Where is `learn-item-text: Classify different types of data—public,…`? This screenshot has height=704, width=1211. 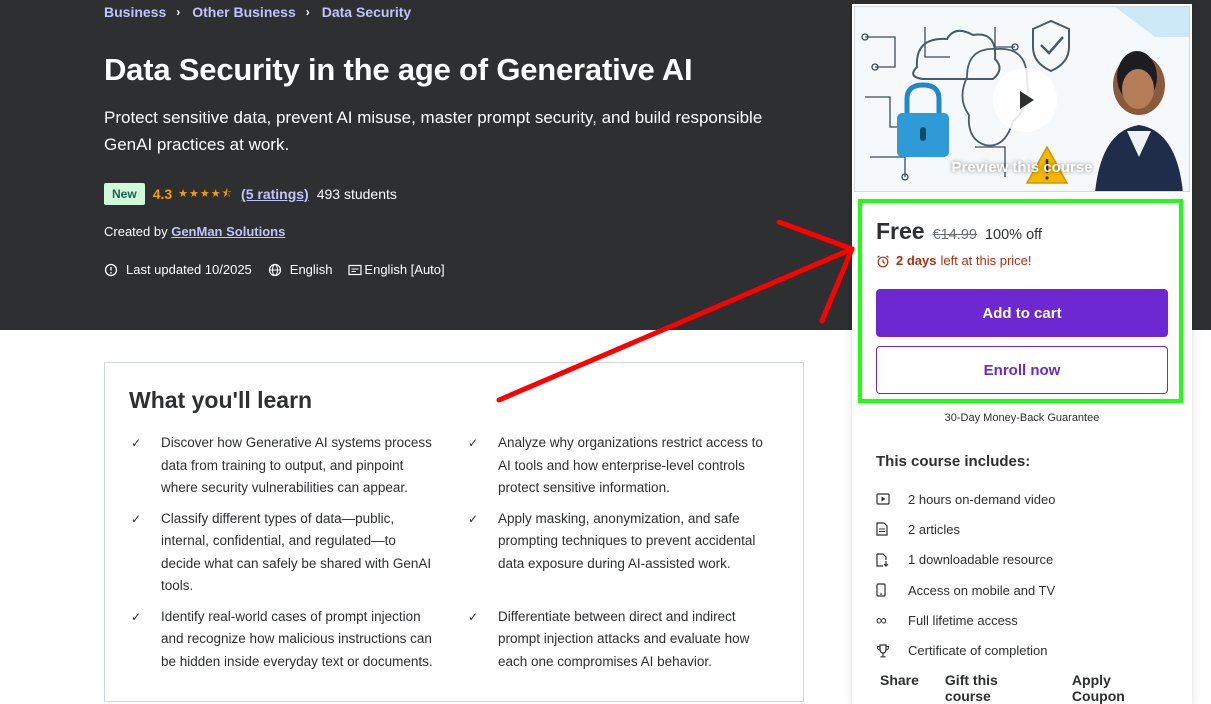
learn-item-text: Classify different types of data—public,… is located at coordinates (296, 552).